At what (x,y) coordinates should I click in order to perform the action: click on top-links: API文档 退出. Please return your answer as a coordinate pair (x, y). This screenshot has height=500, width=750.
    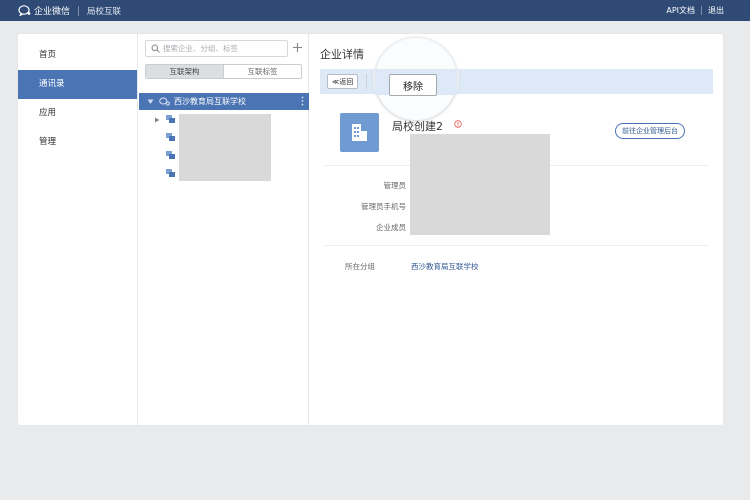
    Looking at the image, I should click on (695, 10).